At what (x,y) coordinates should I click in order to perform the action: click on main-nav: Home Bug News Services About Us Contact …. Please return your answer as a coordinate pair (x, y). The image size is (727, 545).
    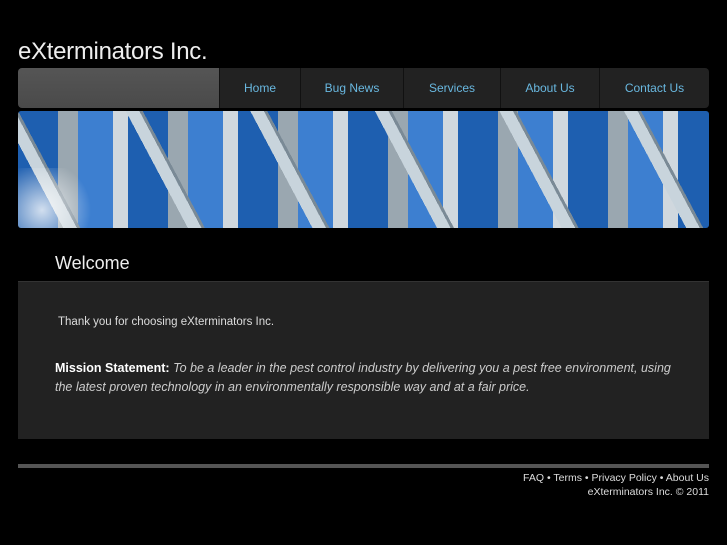
    Looking at the image, I should click on (363, 88).